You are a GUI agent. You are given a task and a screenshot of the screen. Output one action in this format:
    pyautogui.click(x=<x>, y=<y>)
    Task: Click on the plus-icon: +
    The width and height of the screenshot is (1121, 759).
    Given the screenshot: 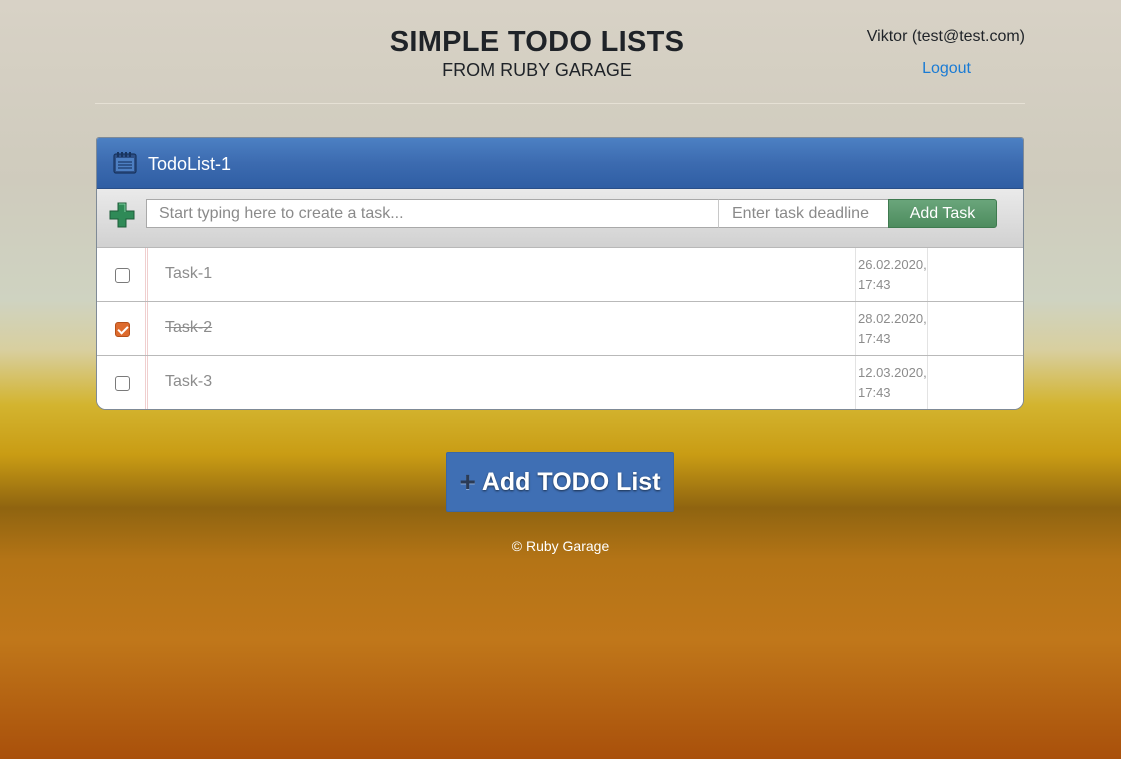 What is the action you would take?
    pyautogui.click(x=467, y=481)
    